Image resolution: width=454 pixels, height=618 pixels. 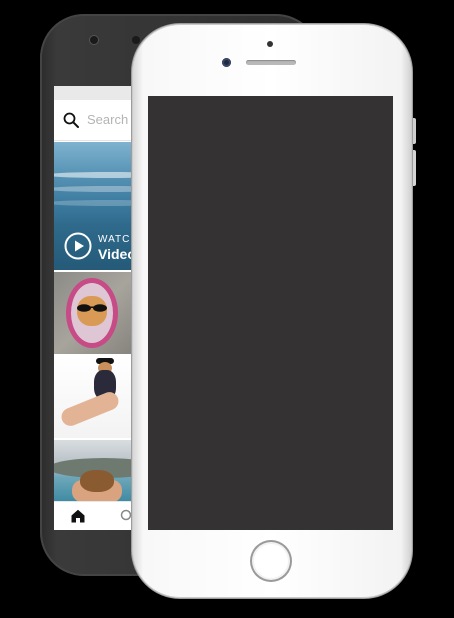 What do you see at coordinates (90, 409) in the screenshot?
I see `hand` at bounding box center [90, 409].